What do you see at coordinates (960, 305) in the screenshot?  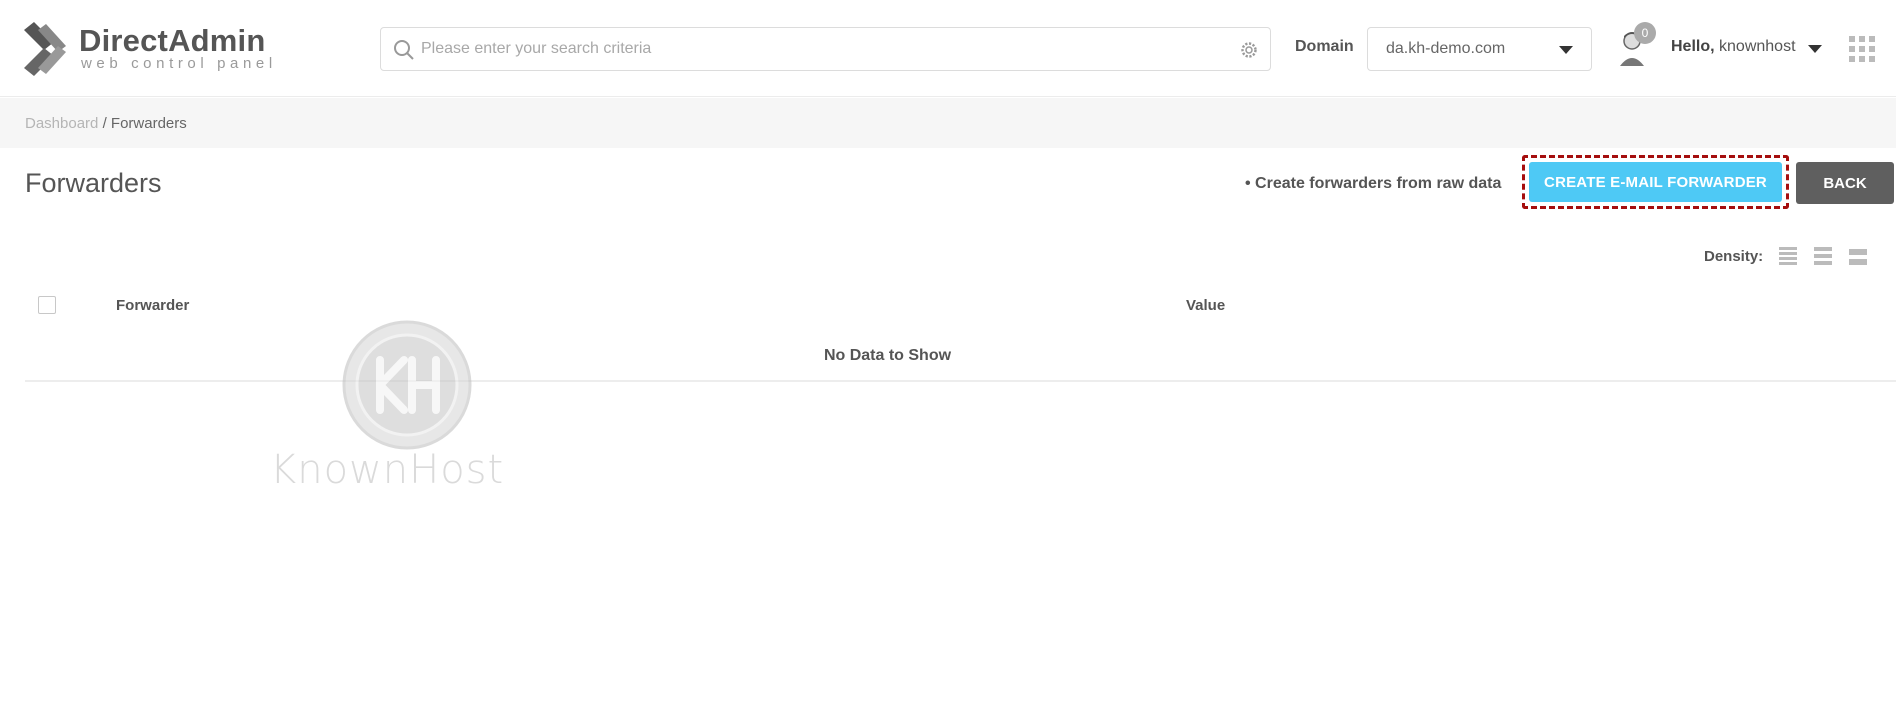 I see `table-header: Forwarder Value` at bounding box center [960, 305].